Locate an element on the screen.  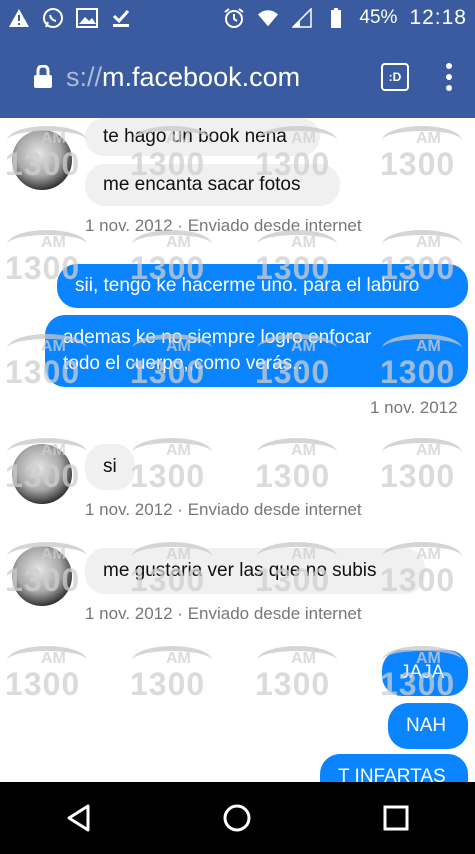
browser-url-bar: s://m.facebook.com :D is located at coordinates (237, 77).